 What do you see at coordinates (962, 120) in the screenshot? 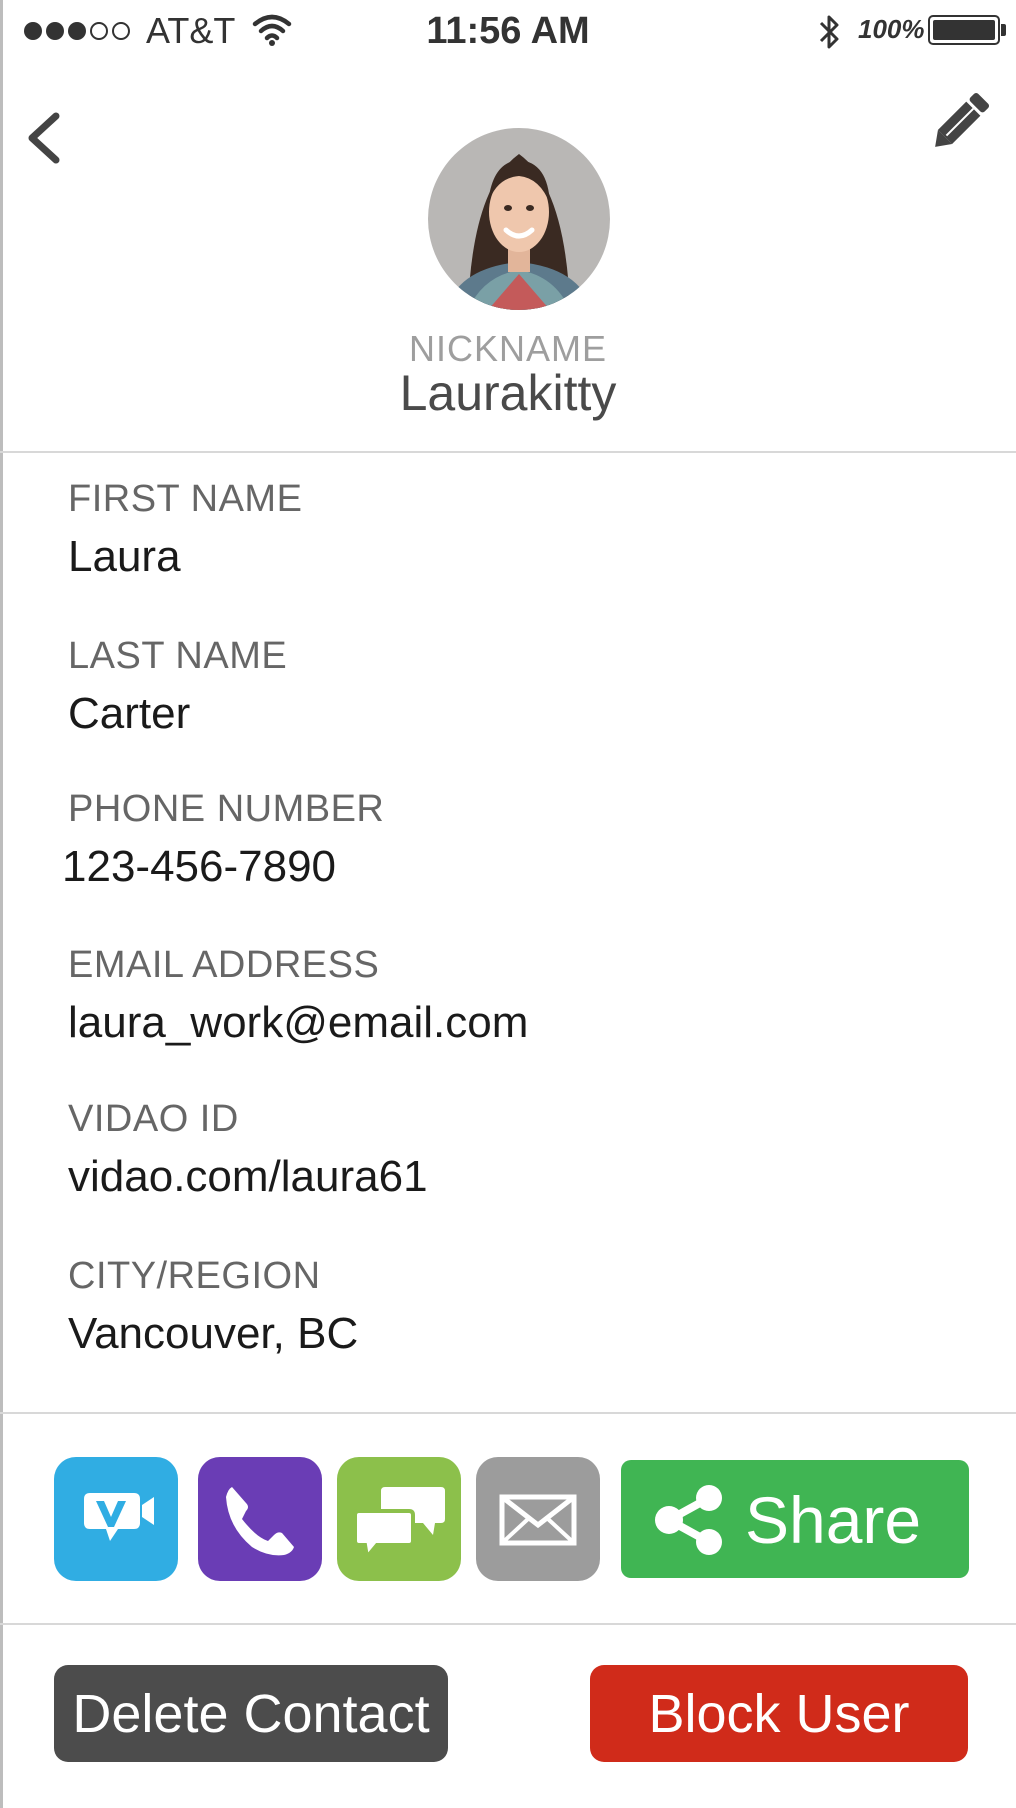
I see `pencil-icon` at bounding box center [962, 120].